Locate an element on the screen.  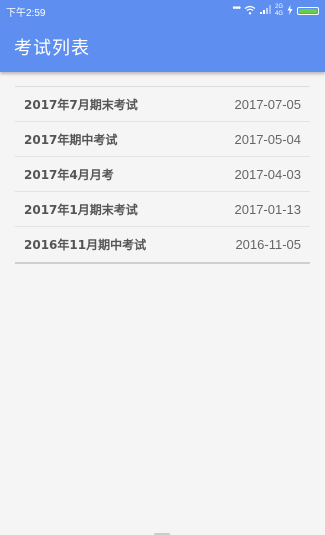
app-bar: 考试列表 is located at coordinates (162, 47).